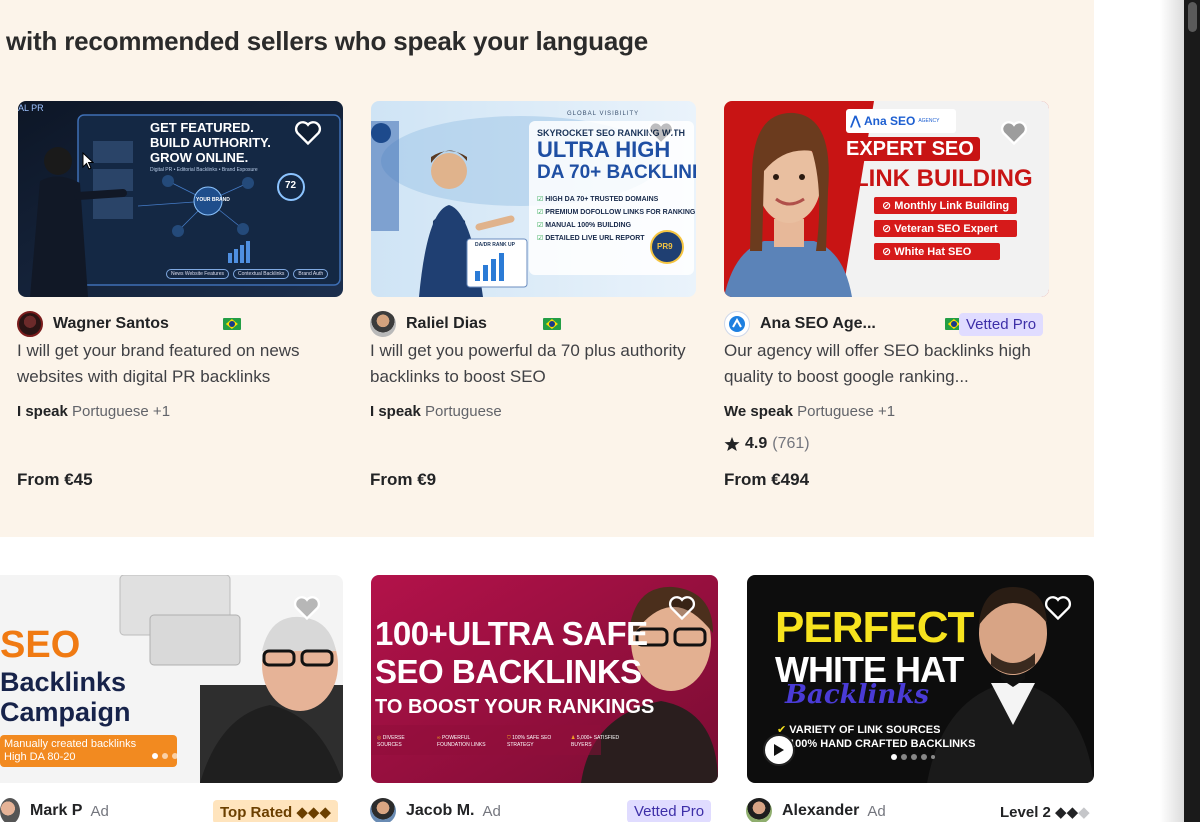  What do you see at coordinates (111, 324) in the screenshot?
I see `seller-name: Wagner Santos` at bounding box center [111, 324].